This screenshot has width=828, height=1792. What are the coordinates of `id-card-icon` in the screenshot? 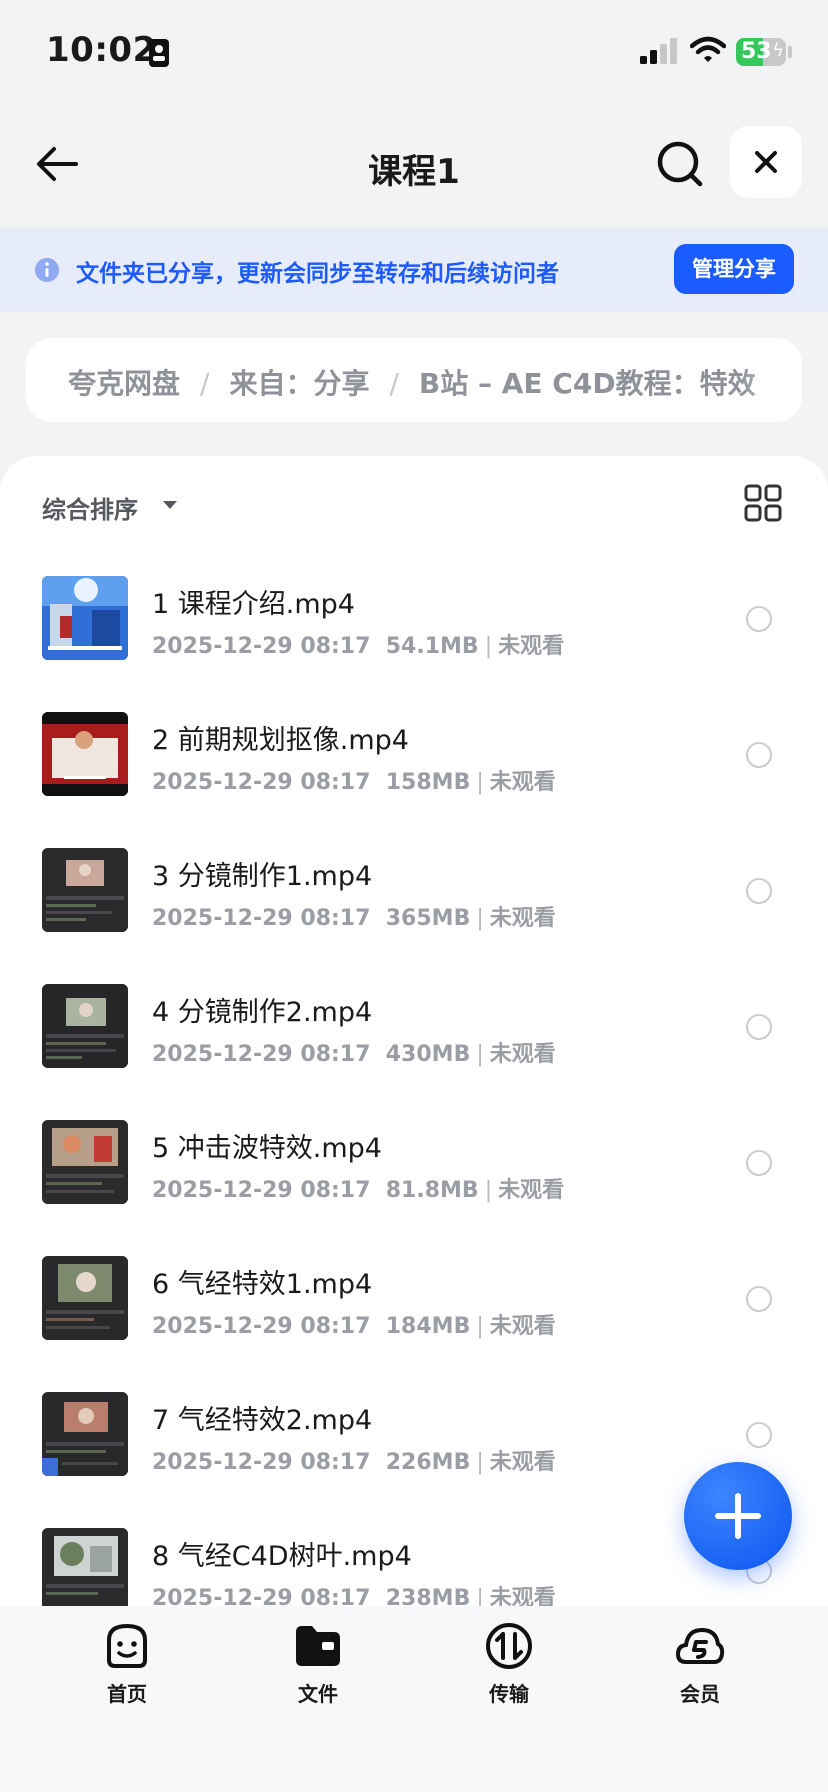 It's located at (159, 53).